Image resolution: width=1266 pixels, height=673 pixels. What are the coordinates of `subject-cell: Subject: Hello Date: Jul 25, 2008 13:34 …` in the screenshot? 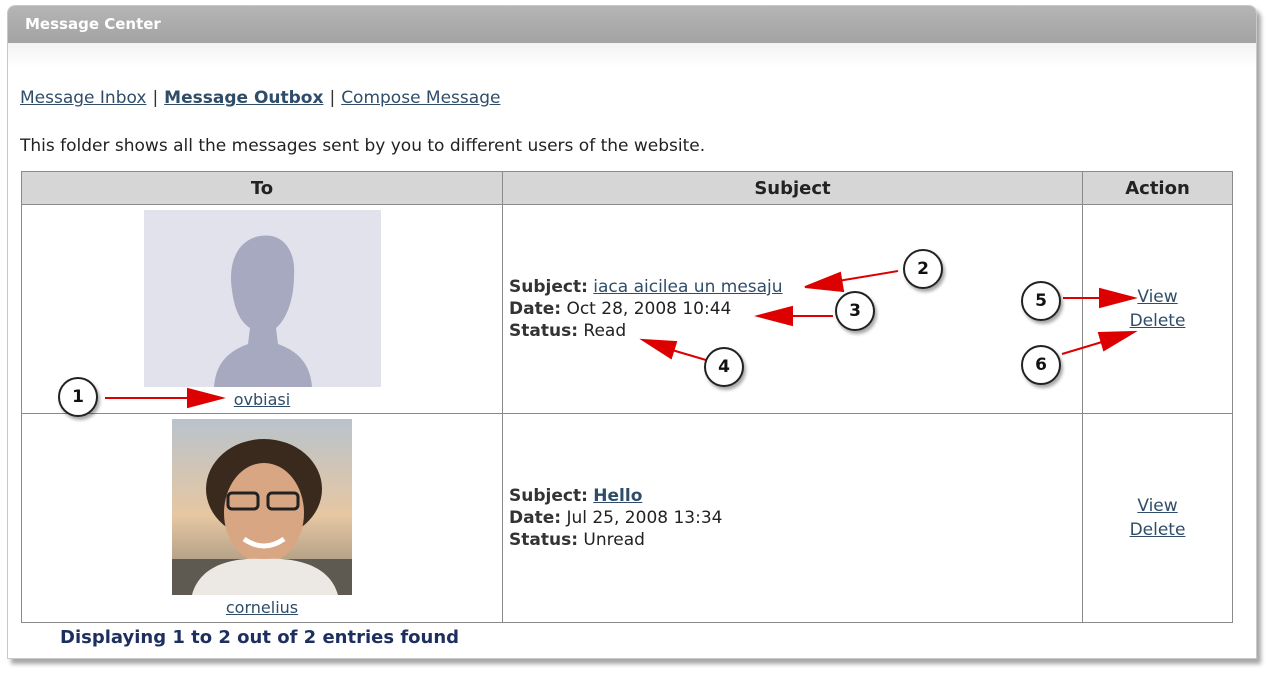 It's located at (792, 518).